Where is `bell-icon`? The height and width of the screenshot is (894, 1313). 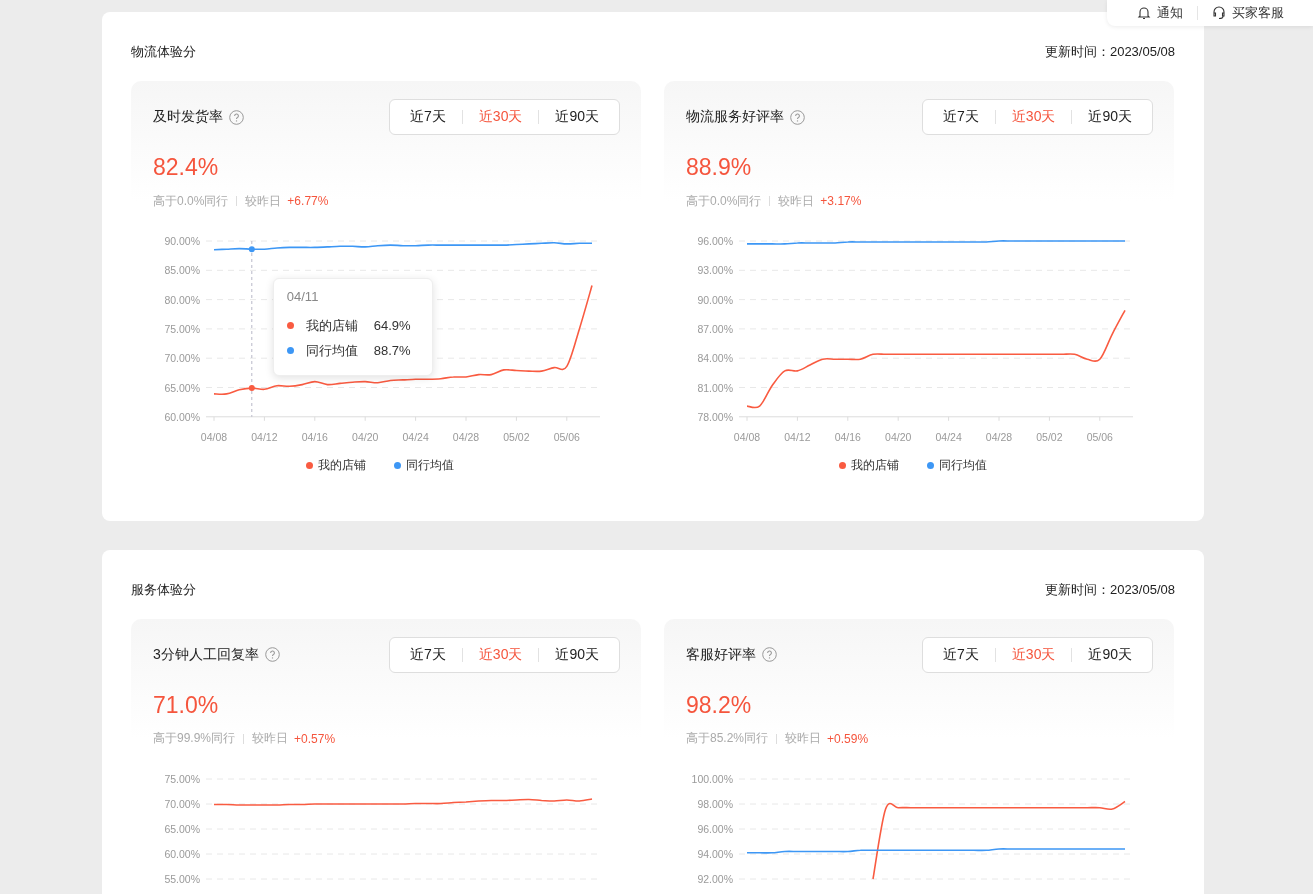 bell-icon is located at coordinates (1143, 13).